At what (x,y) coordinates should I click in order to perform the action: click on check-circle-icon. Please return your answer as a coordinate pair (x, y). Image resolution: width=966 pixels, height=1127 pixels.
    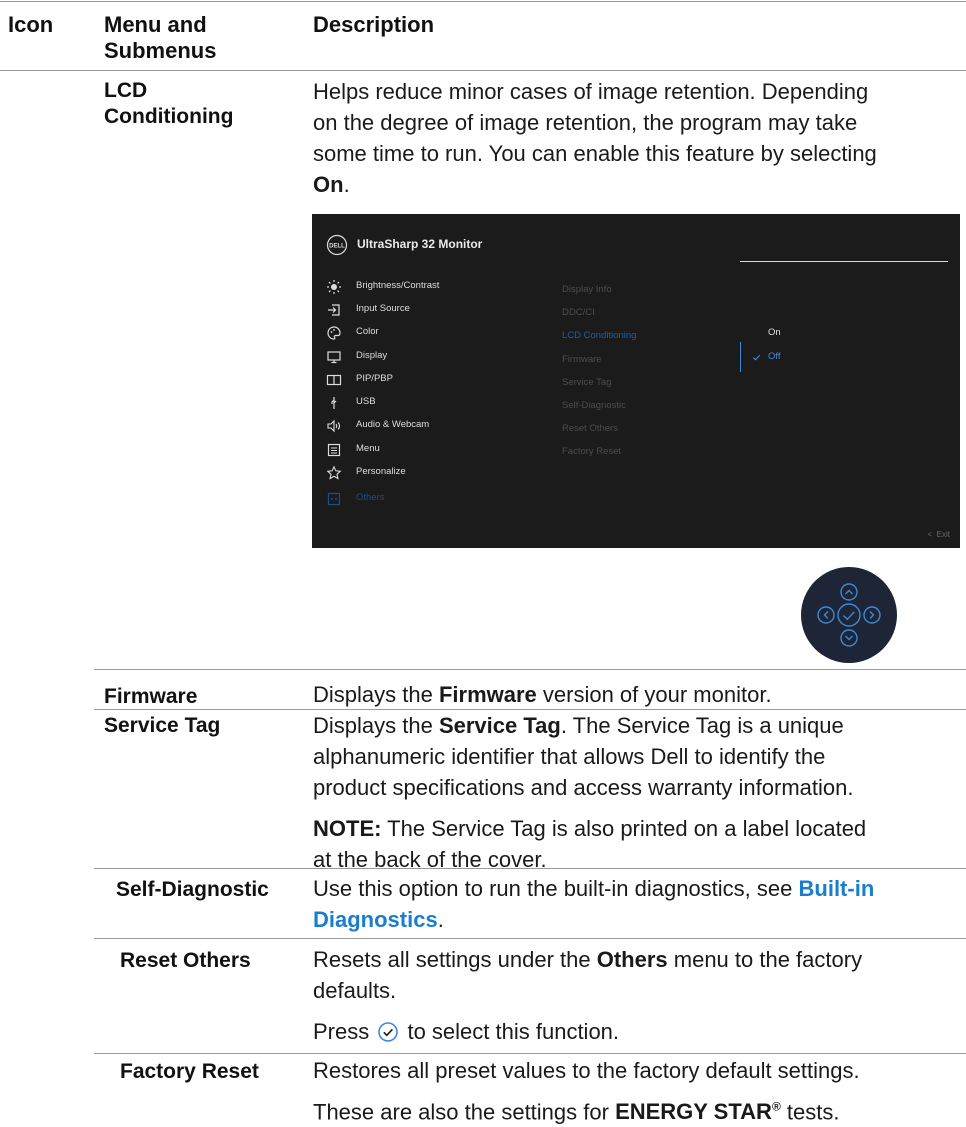
    Looking at the image, I should click on (388, 1032).